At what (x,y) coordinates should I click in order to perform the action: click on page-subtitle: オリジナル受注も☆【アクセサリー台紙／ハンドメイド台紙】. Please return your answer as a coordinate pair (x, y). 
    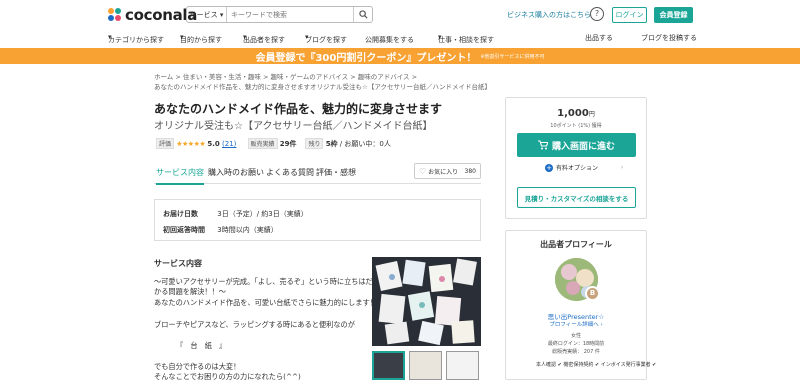
    Looking at the image, I should click on (293, 126).